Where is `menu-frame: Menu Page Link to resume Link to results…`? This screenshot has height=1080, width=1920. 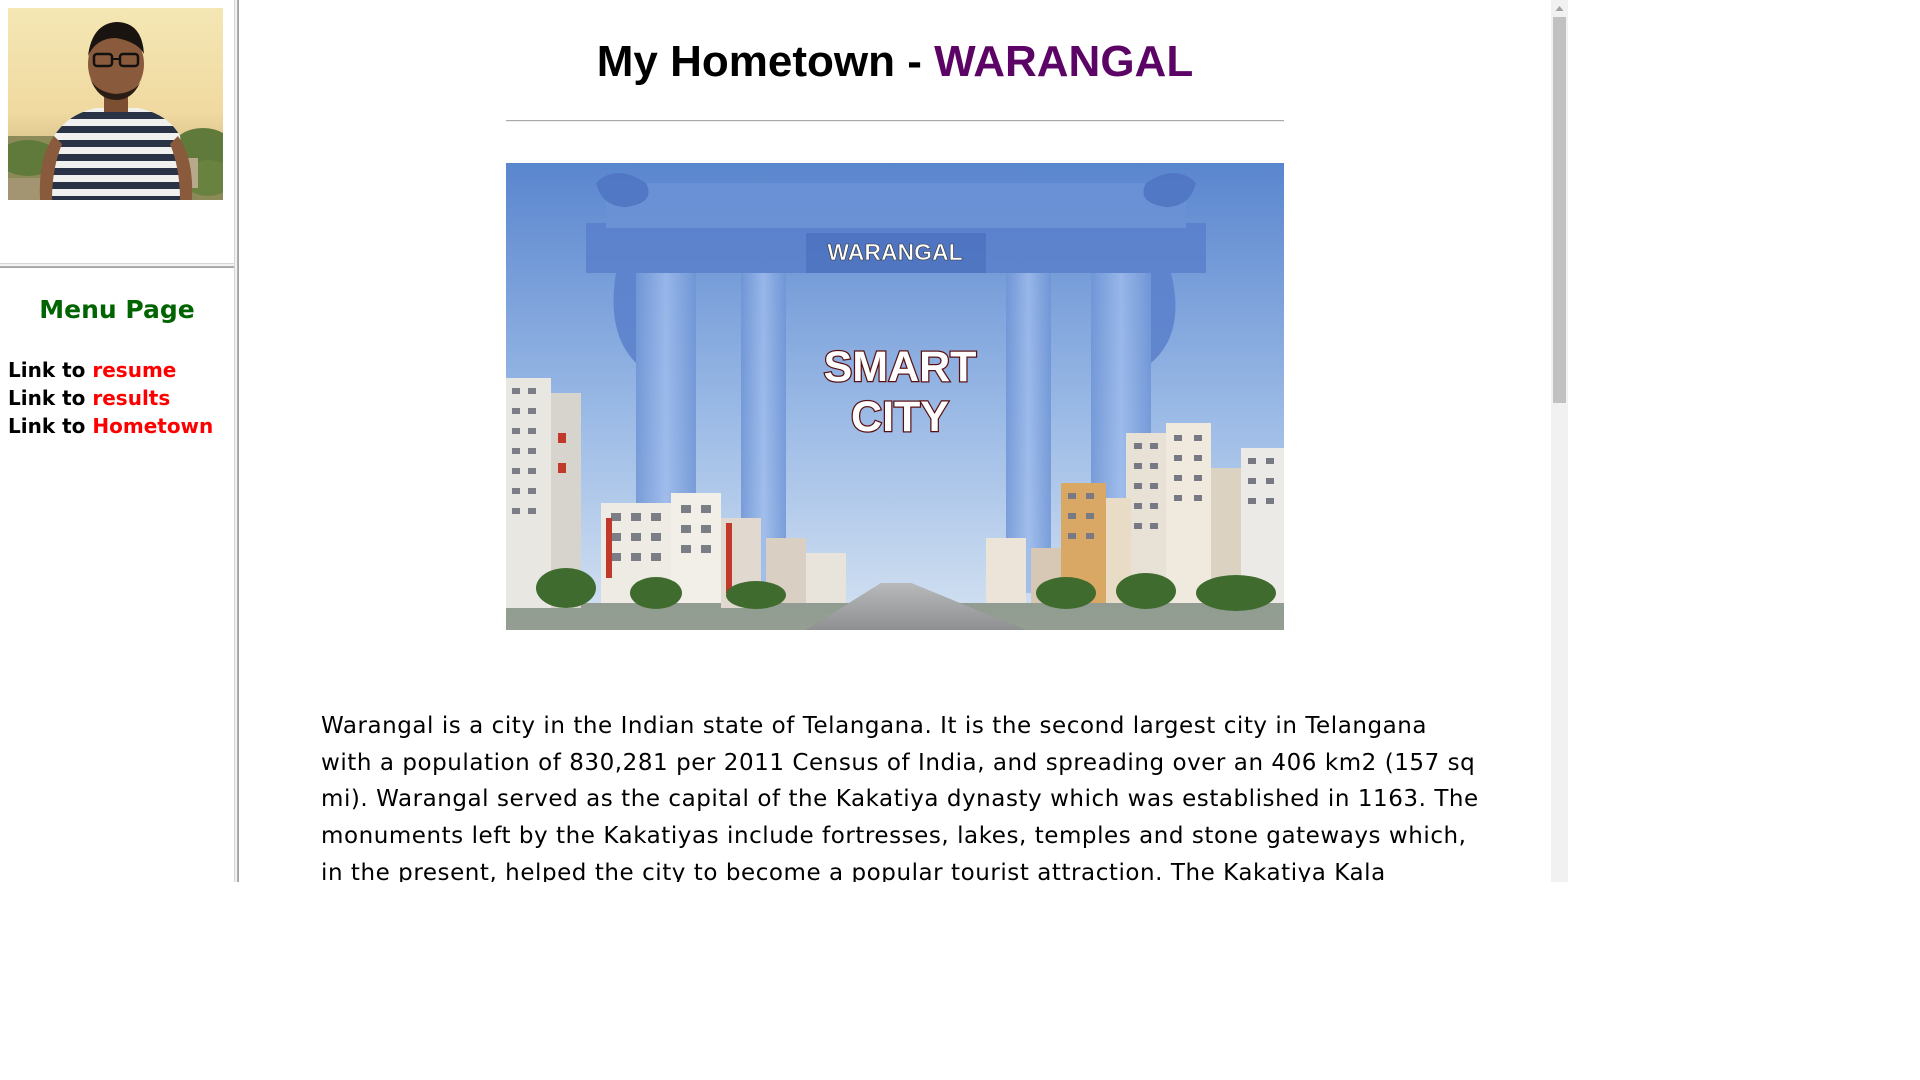 menu-frame: Menu Page Link to resume Link to results… is located at coordinates (117, 575).